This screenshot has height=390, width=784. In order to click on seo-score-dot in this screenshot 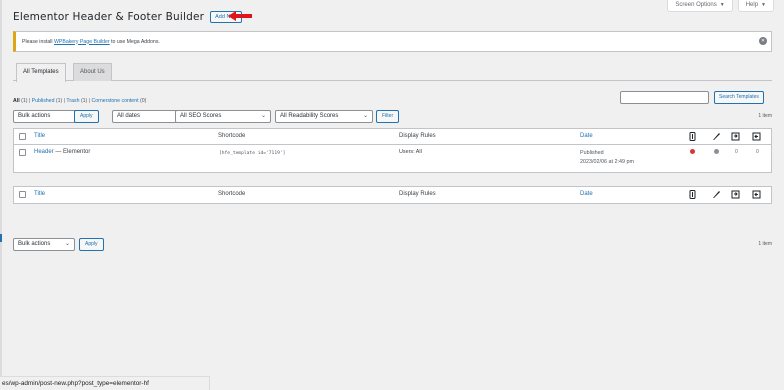, I will do `click(692, 151)`.